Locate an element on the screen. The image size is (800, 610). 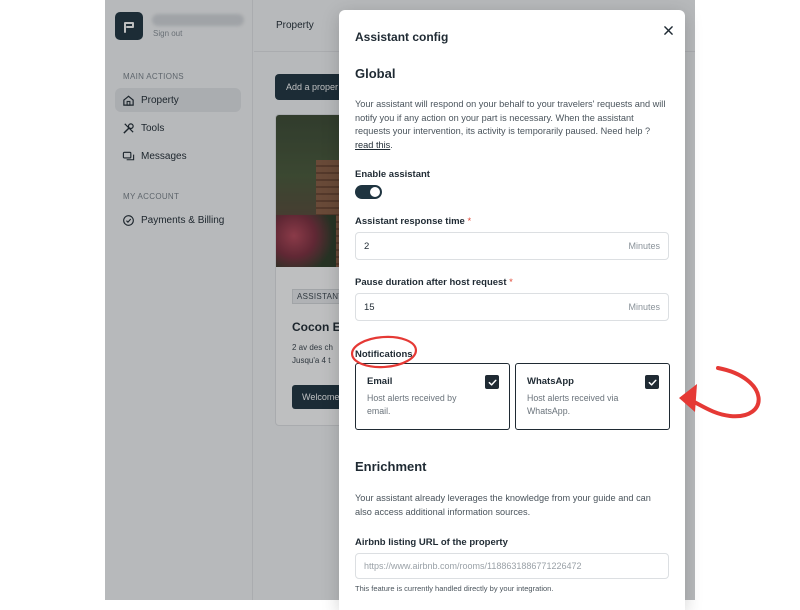
notification-option-email: Email Host alerts received by email. is located at coordinates (432, 396).